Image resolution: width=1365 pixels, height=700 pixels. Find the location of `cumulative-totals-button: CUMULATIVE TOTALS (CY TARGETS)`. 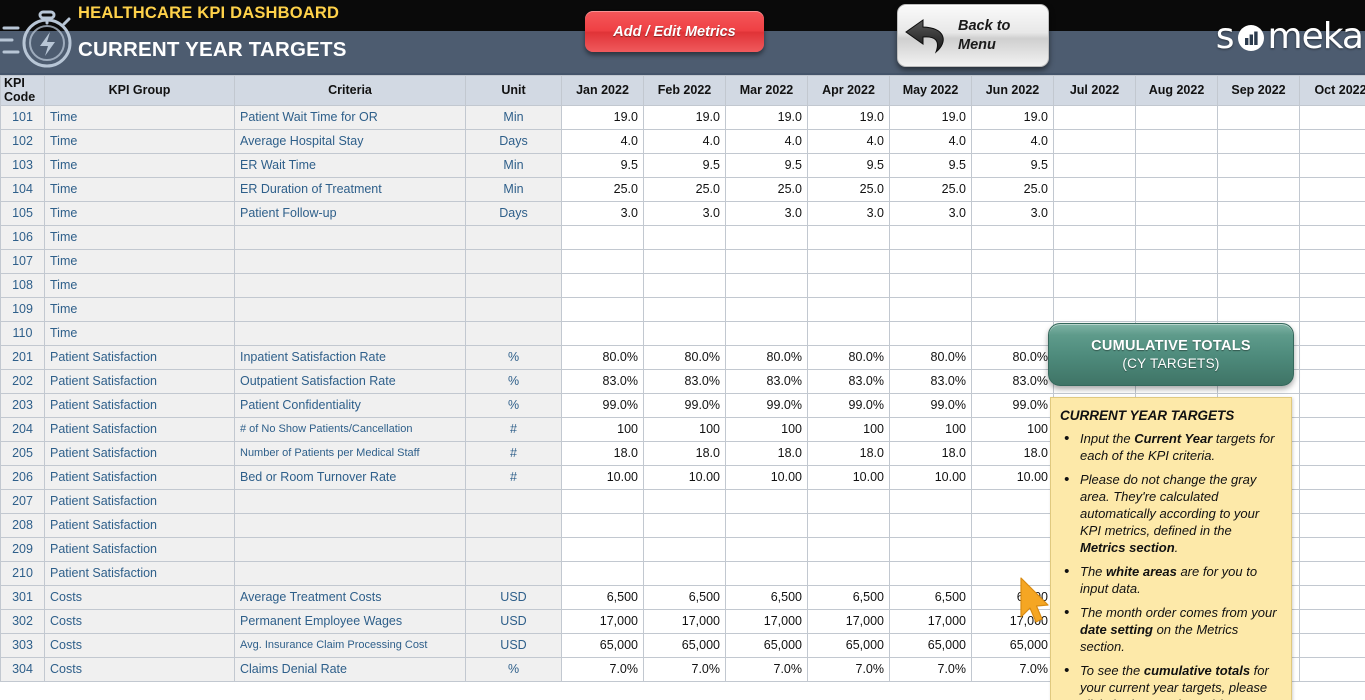

cumulative-totals-button: CUMULATIVE TOTALS (CY TARGETS) is located at coordinates (1171, 354).